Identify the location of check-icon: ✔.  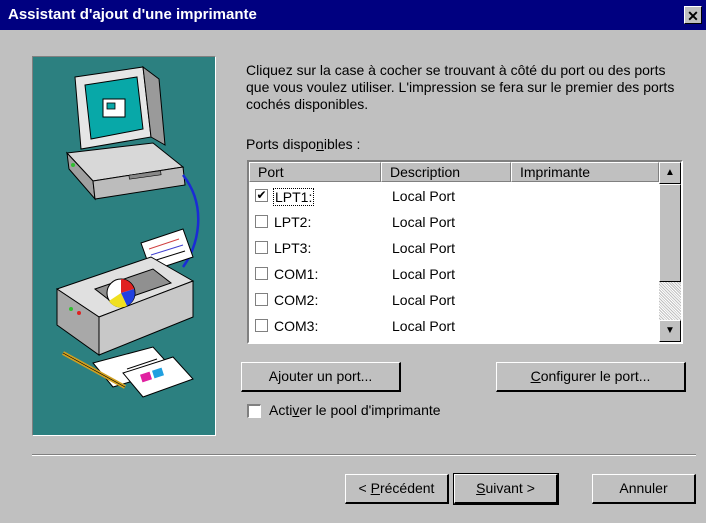
(261, 195).